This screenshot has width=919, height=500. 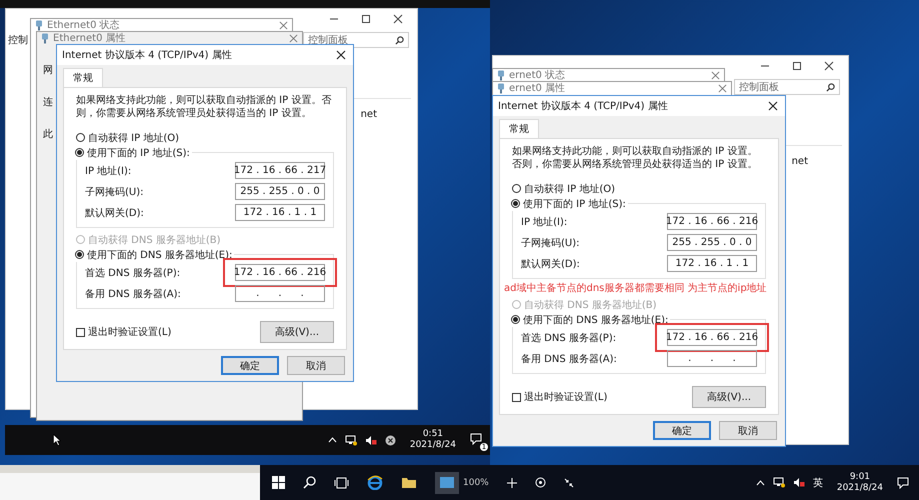 I want to click on clock-time: 0:51, so click(x=433, y=434).